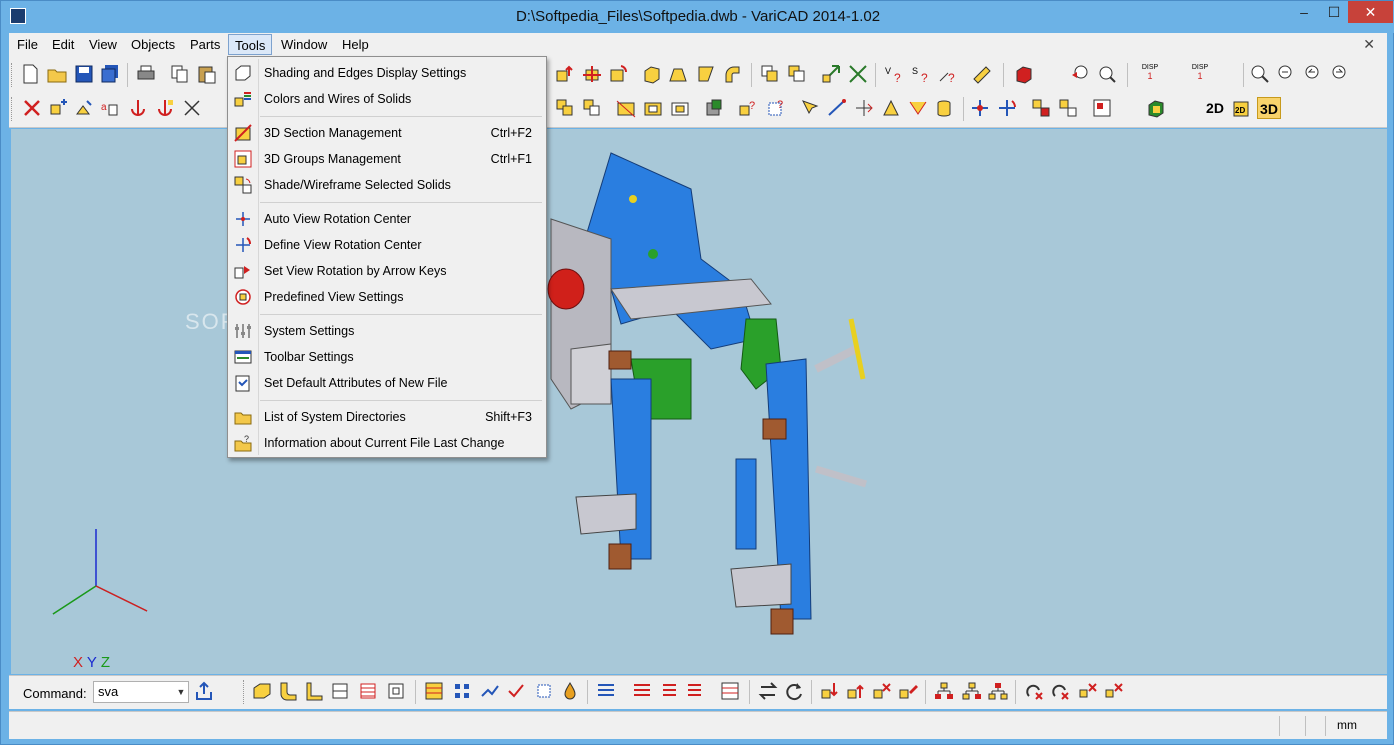  I want to click on menu-system-settings: System Settings, so click(387, 331).